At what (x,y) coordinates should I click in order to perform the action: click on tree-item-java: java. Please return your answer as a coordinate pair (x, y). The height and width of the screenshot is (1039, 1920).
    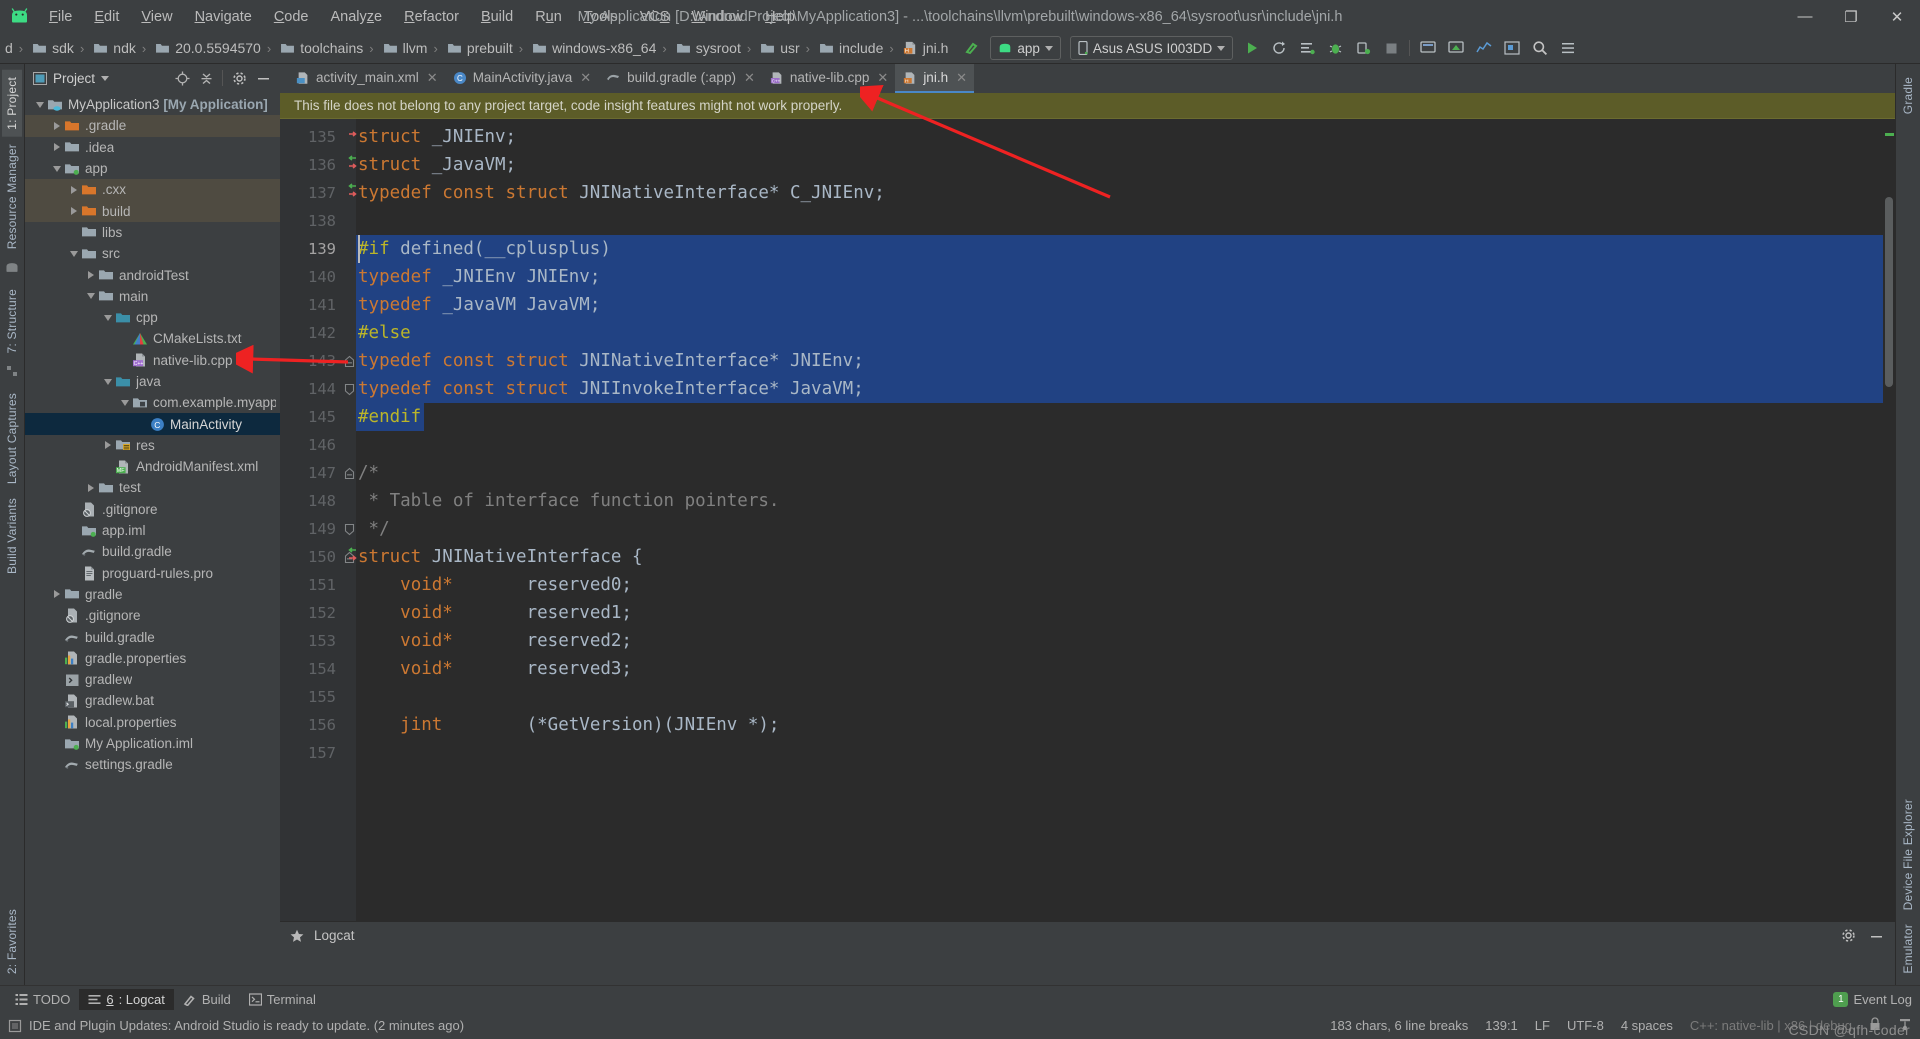
    Looking at the image, I should click on (152, 381).